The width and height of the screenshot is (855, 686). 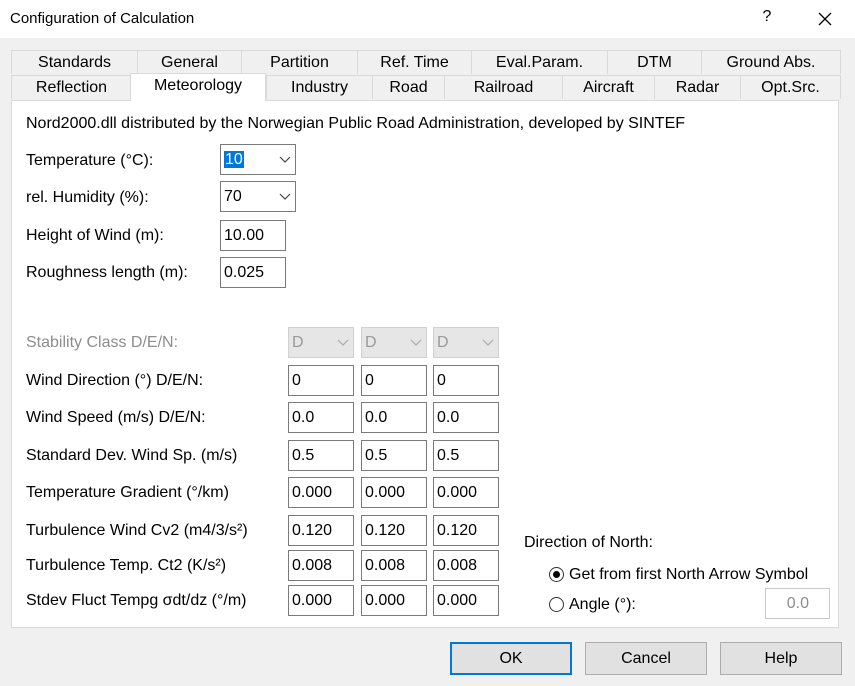 What do you see at coordinates (253, 272) in the screenshot?
I see `roughness-input: 0.025` at bounding box center [253, 272].